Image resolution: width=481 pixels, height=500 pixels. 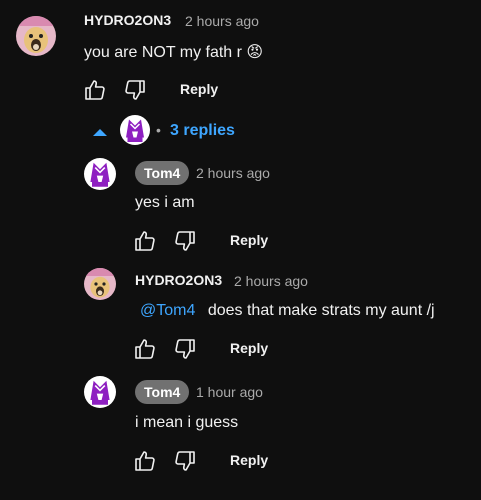 I want to click on replies-count: 3 replies, so click(x=202, y=130).